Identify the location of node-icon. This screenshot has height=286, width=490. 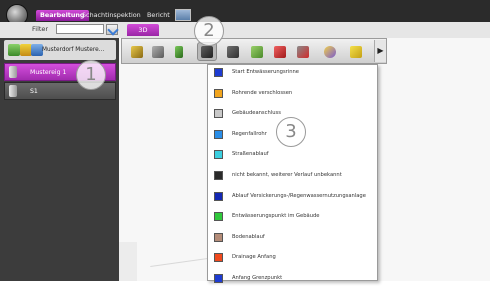
(158, 51).